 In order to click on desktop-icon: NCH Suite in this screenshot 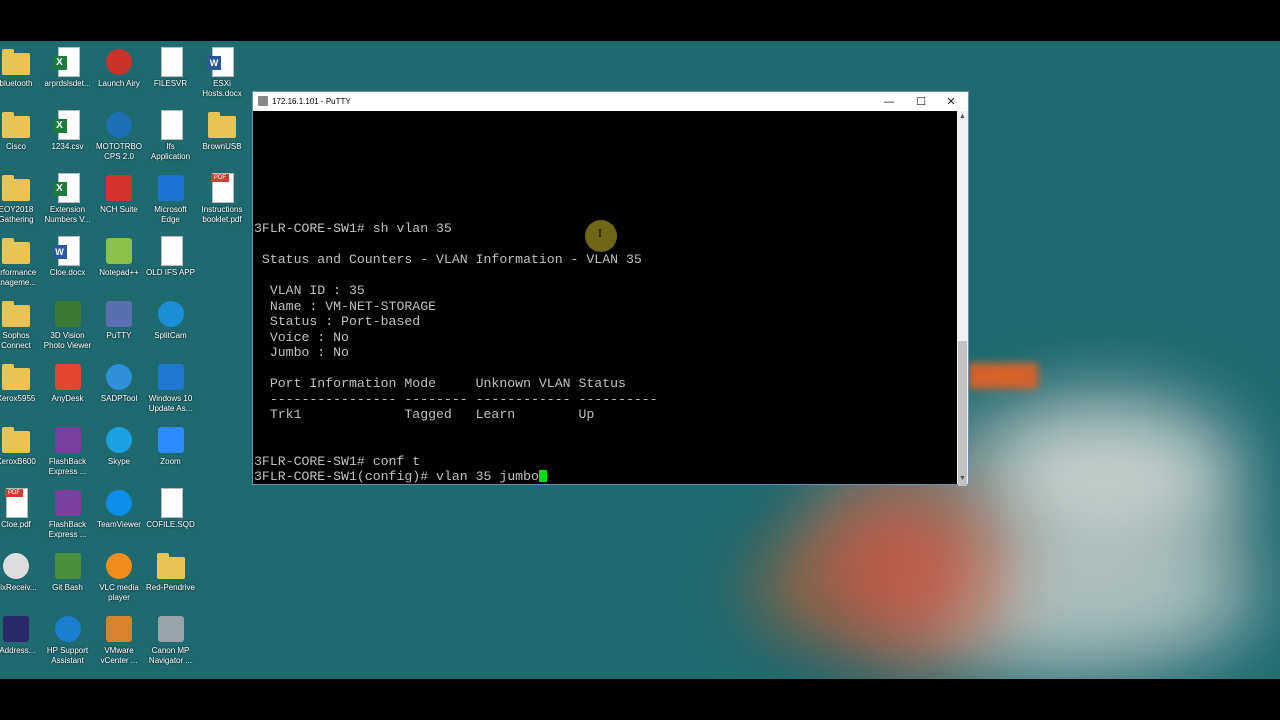, I will do `click(119, 194)`.